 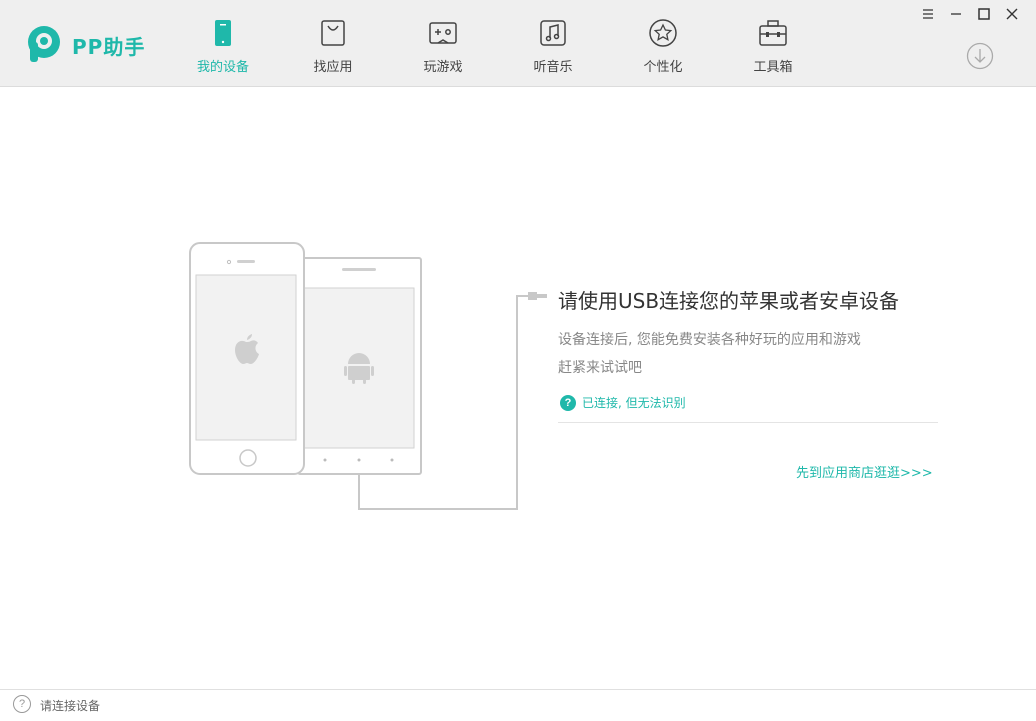 What do you see at coordinates (709, 340) in the screenshot?
I see `connect-subtitle-line1: 设备连接后, 您能免费安装各种好玩的应用和游戏` at bounding box center [709, 340].